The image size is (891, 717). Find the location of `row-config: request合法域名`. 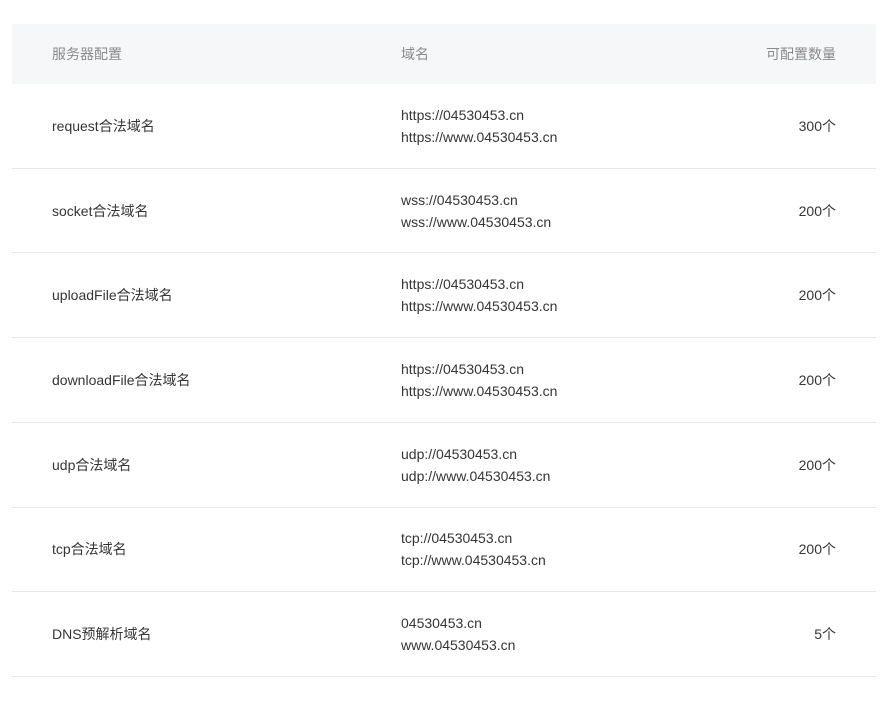

row-config: request合法域名 is located at coordinates (103, 125).